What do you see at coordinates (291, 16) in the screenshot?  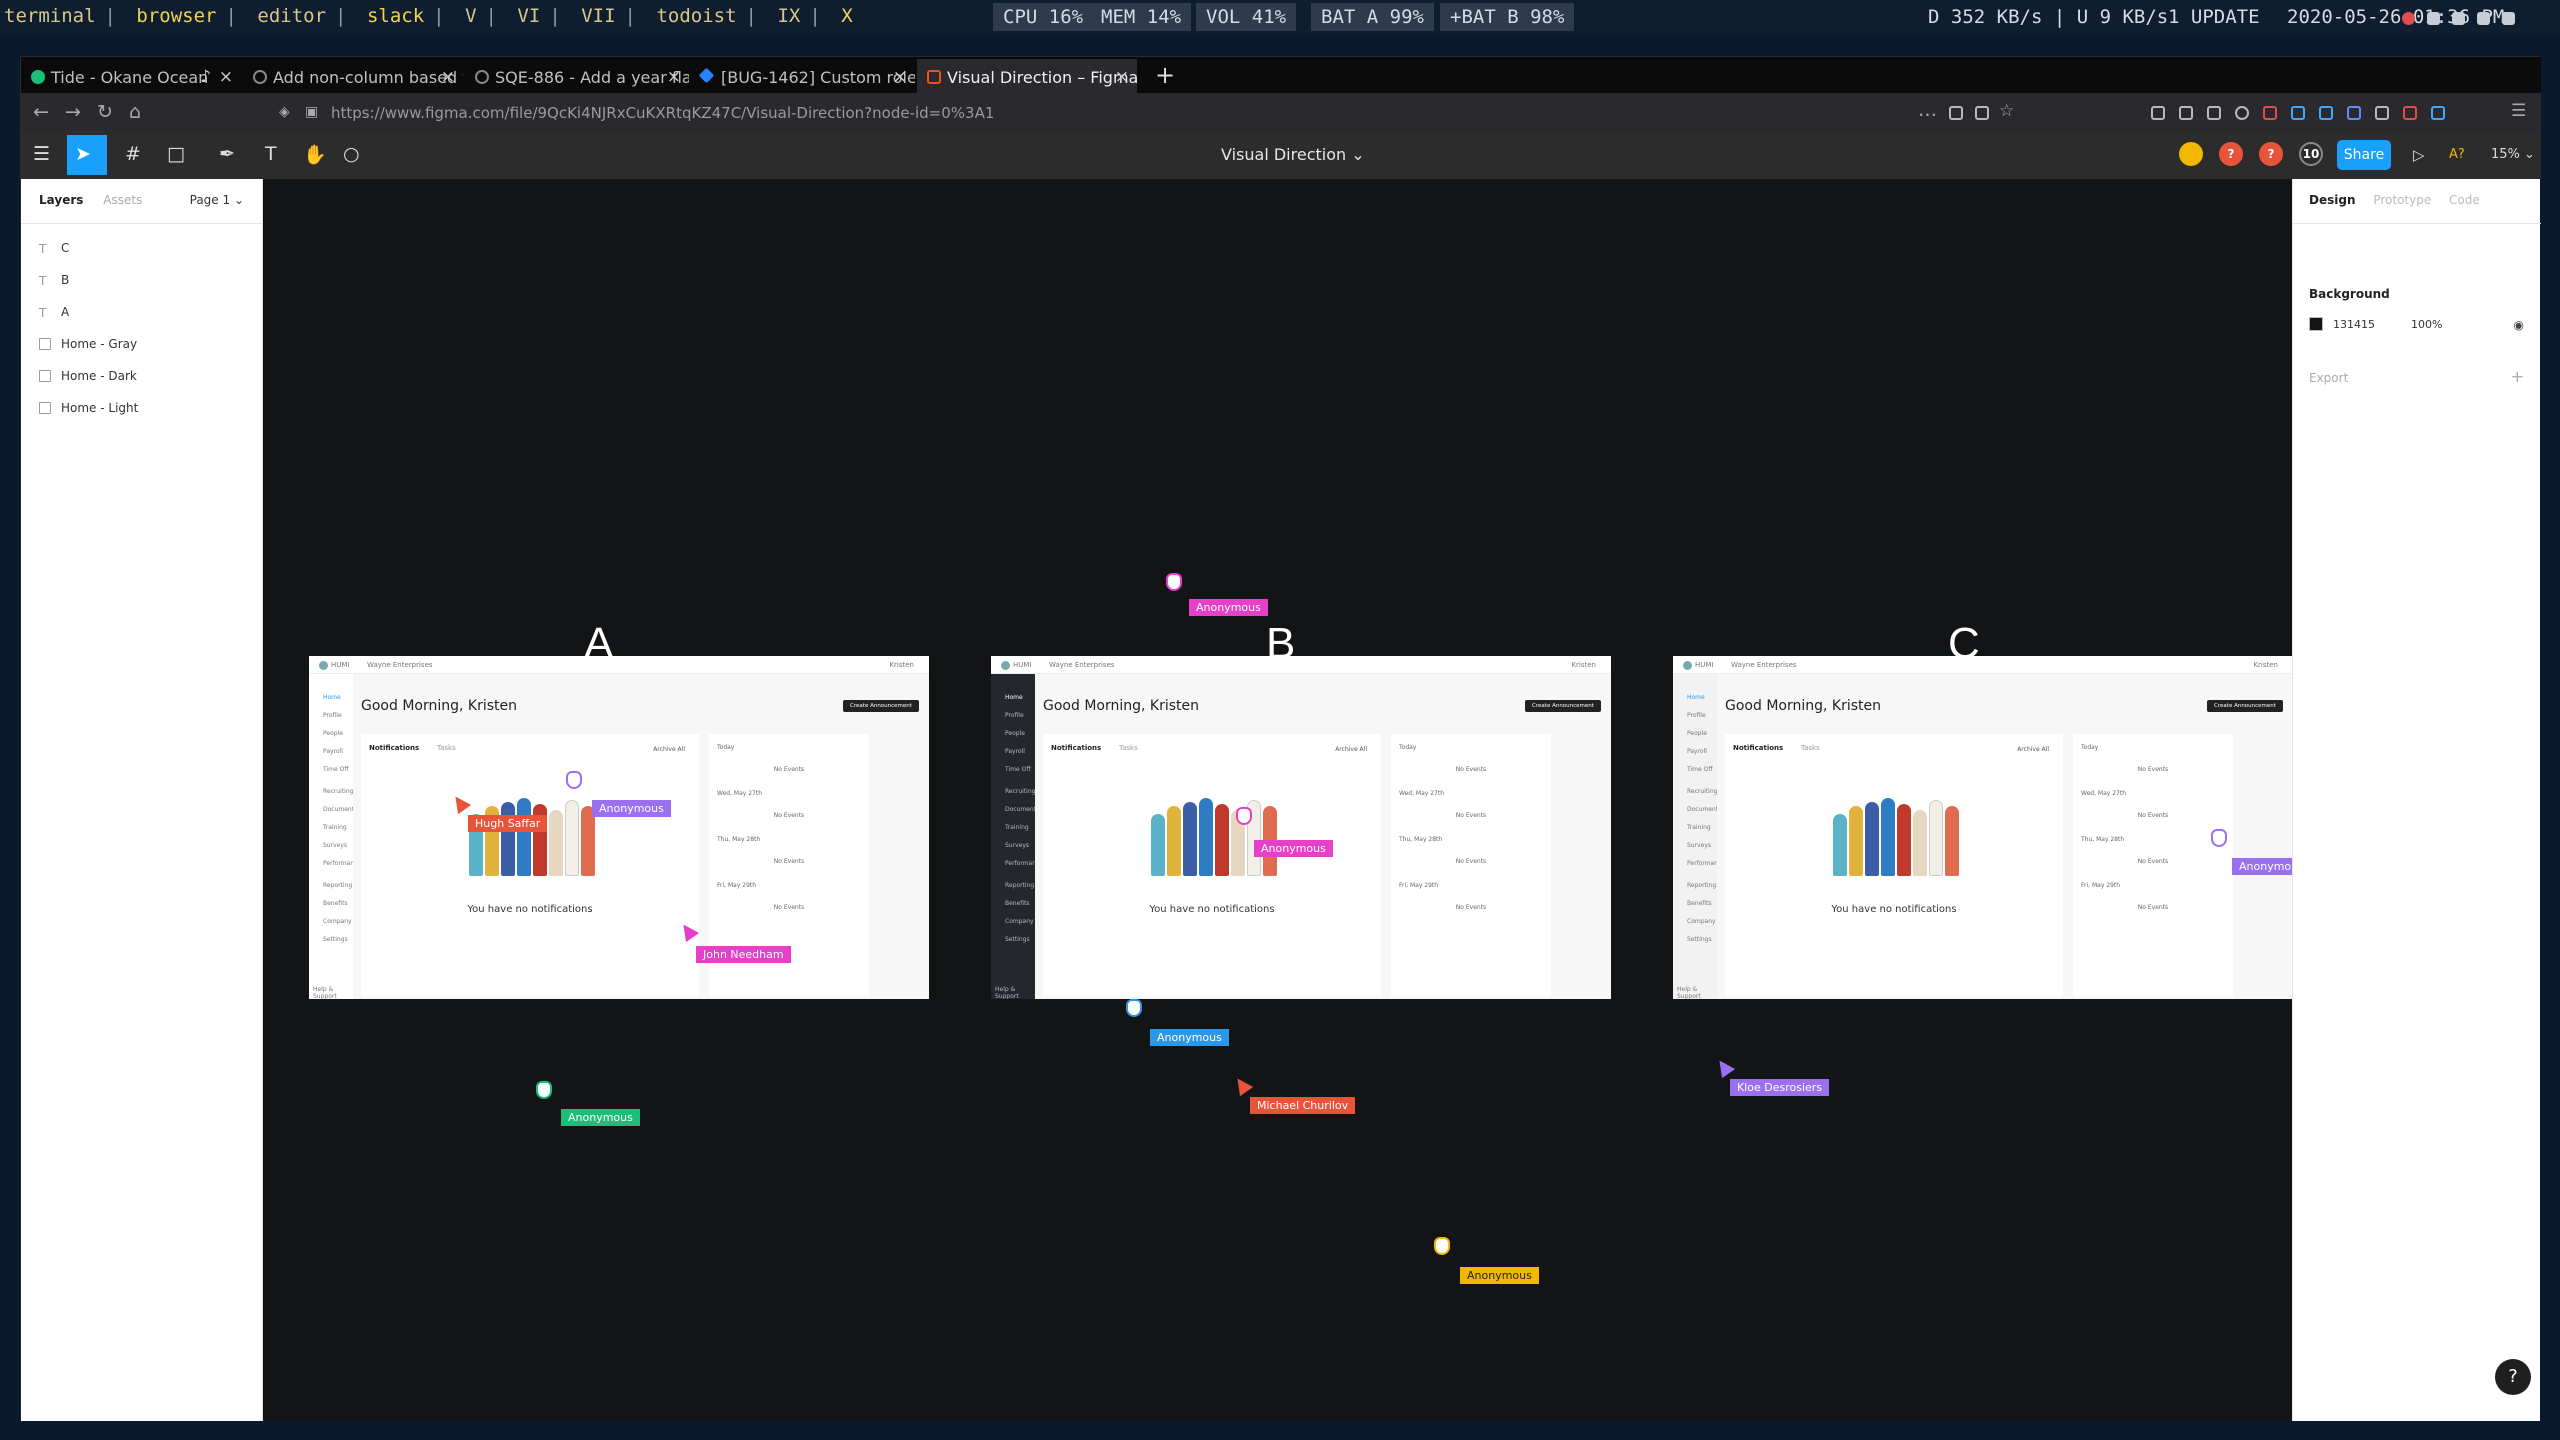 I see `workspace-3: editor` at bounding box center [291, 16].